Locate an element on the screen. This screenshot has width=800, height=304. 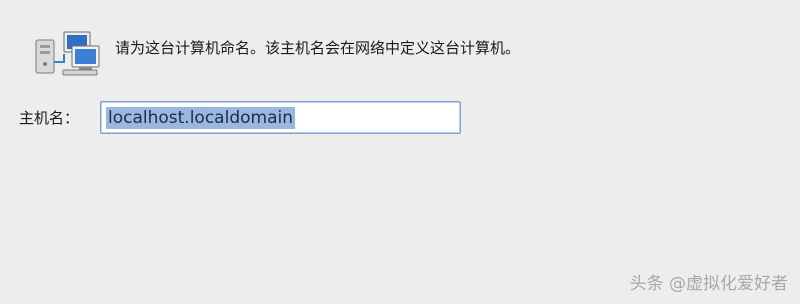
watermark-text: 头条 @虚拟化爱好者 is located at coordinates (708, 284).